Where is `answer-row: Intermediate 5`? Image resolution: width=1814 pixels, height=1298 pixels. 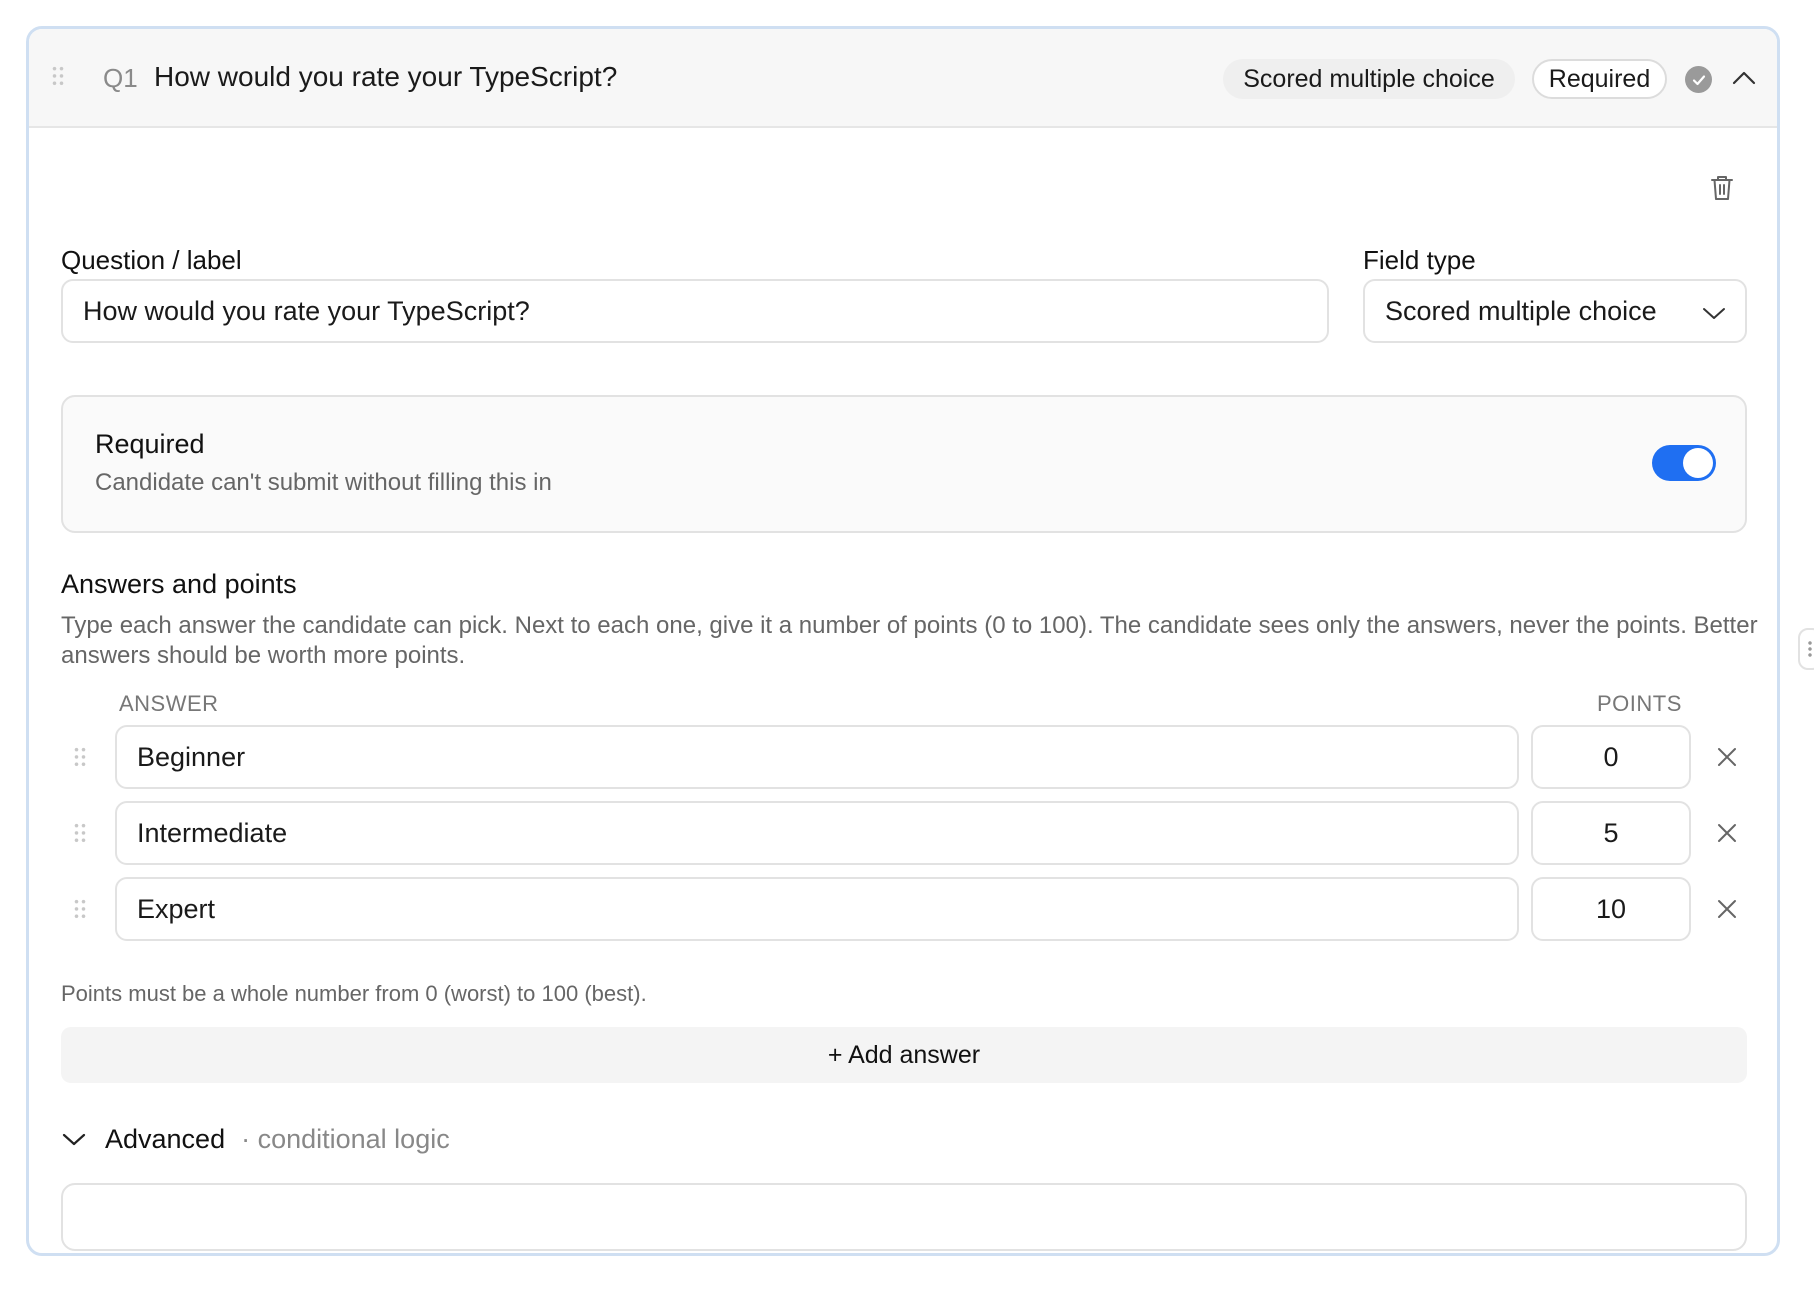 answer-row: Intermediate 5 is located at coordinates (903, 833).